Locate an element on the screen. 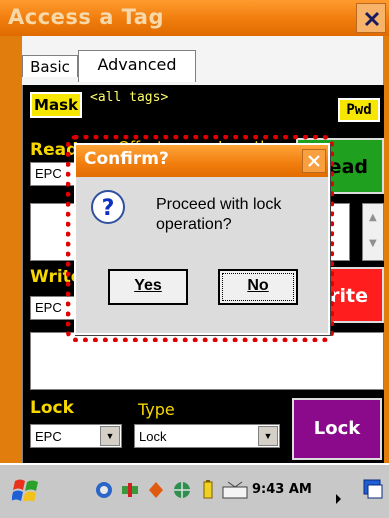 The height and width of the screenshot is (518, 389). network-icon is located at coordinates (104, 490).